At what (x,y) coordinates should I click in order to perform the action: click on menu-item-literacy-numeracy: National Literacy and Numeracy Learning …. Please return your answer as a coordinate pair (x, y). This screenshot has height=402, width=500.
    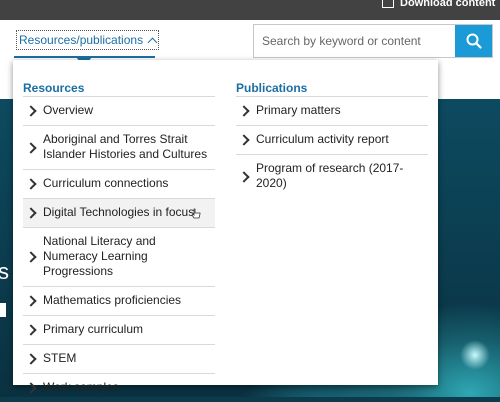
    Looking at the image, I should click on (119, 257).